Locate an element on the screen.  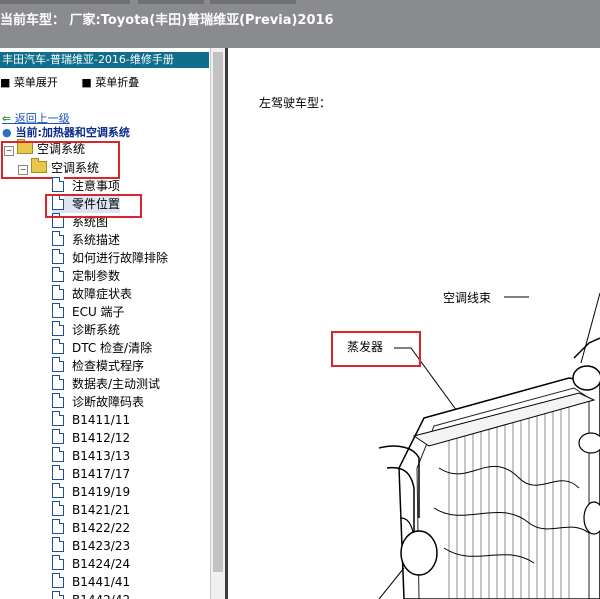
tree-item: B1423/23 is located at coordinates (91, 546).